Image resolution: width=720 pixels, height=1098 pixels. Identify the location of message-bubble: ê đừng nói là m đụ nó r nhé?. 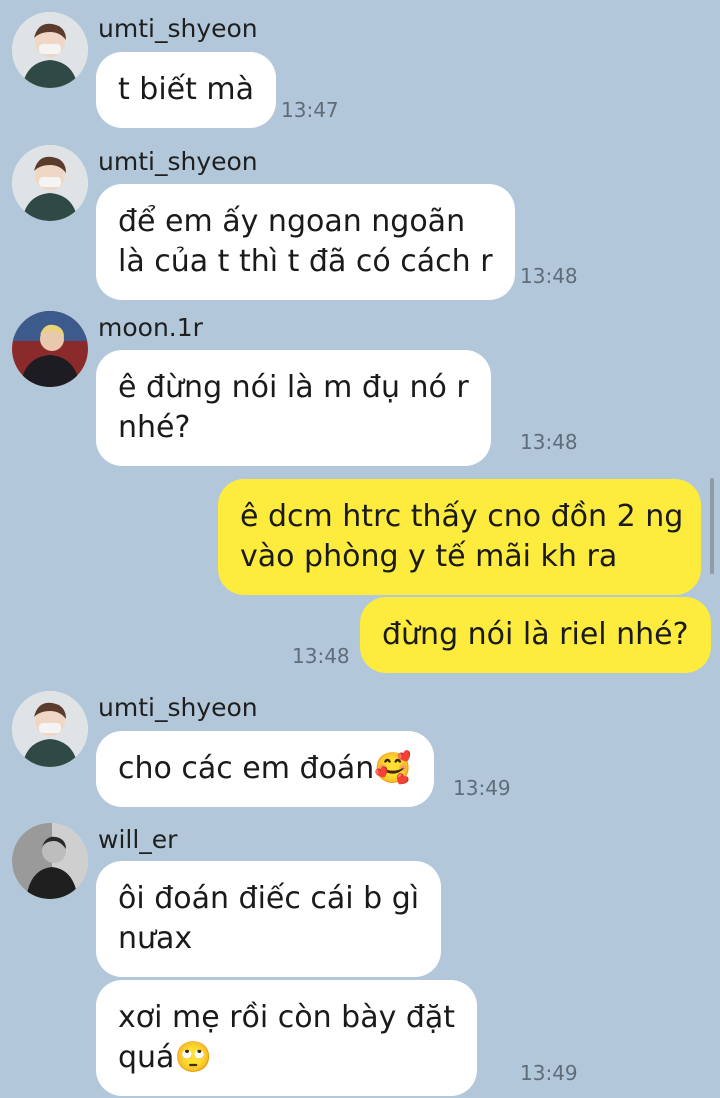
(293, 408).